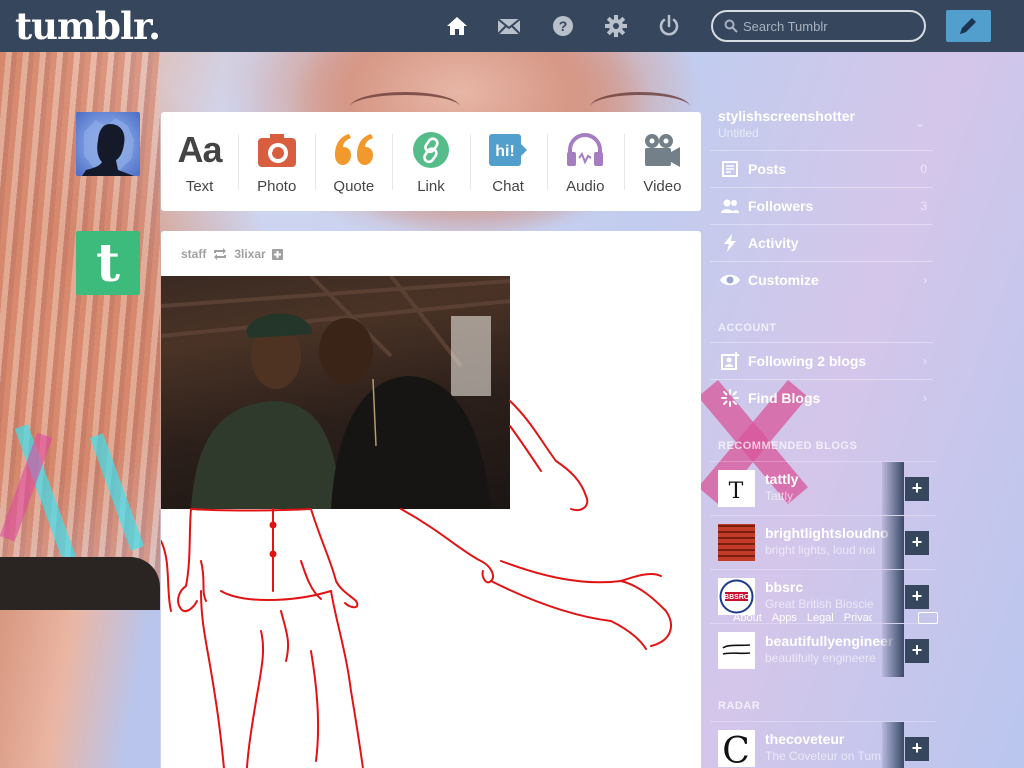  Describe the element at coordinates (730, 280) in the screenshot. I see `eye-icon` at that location.